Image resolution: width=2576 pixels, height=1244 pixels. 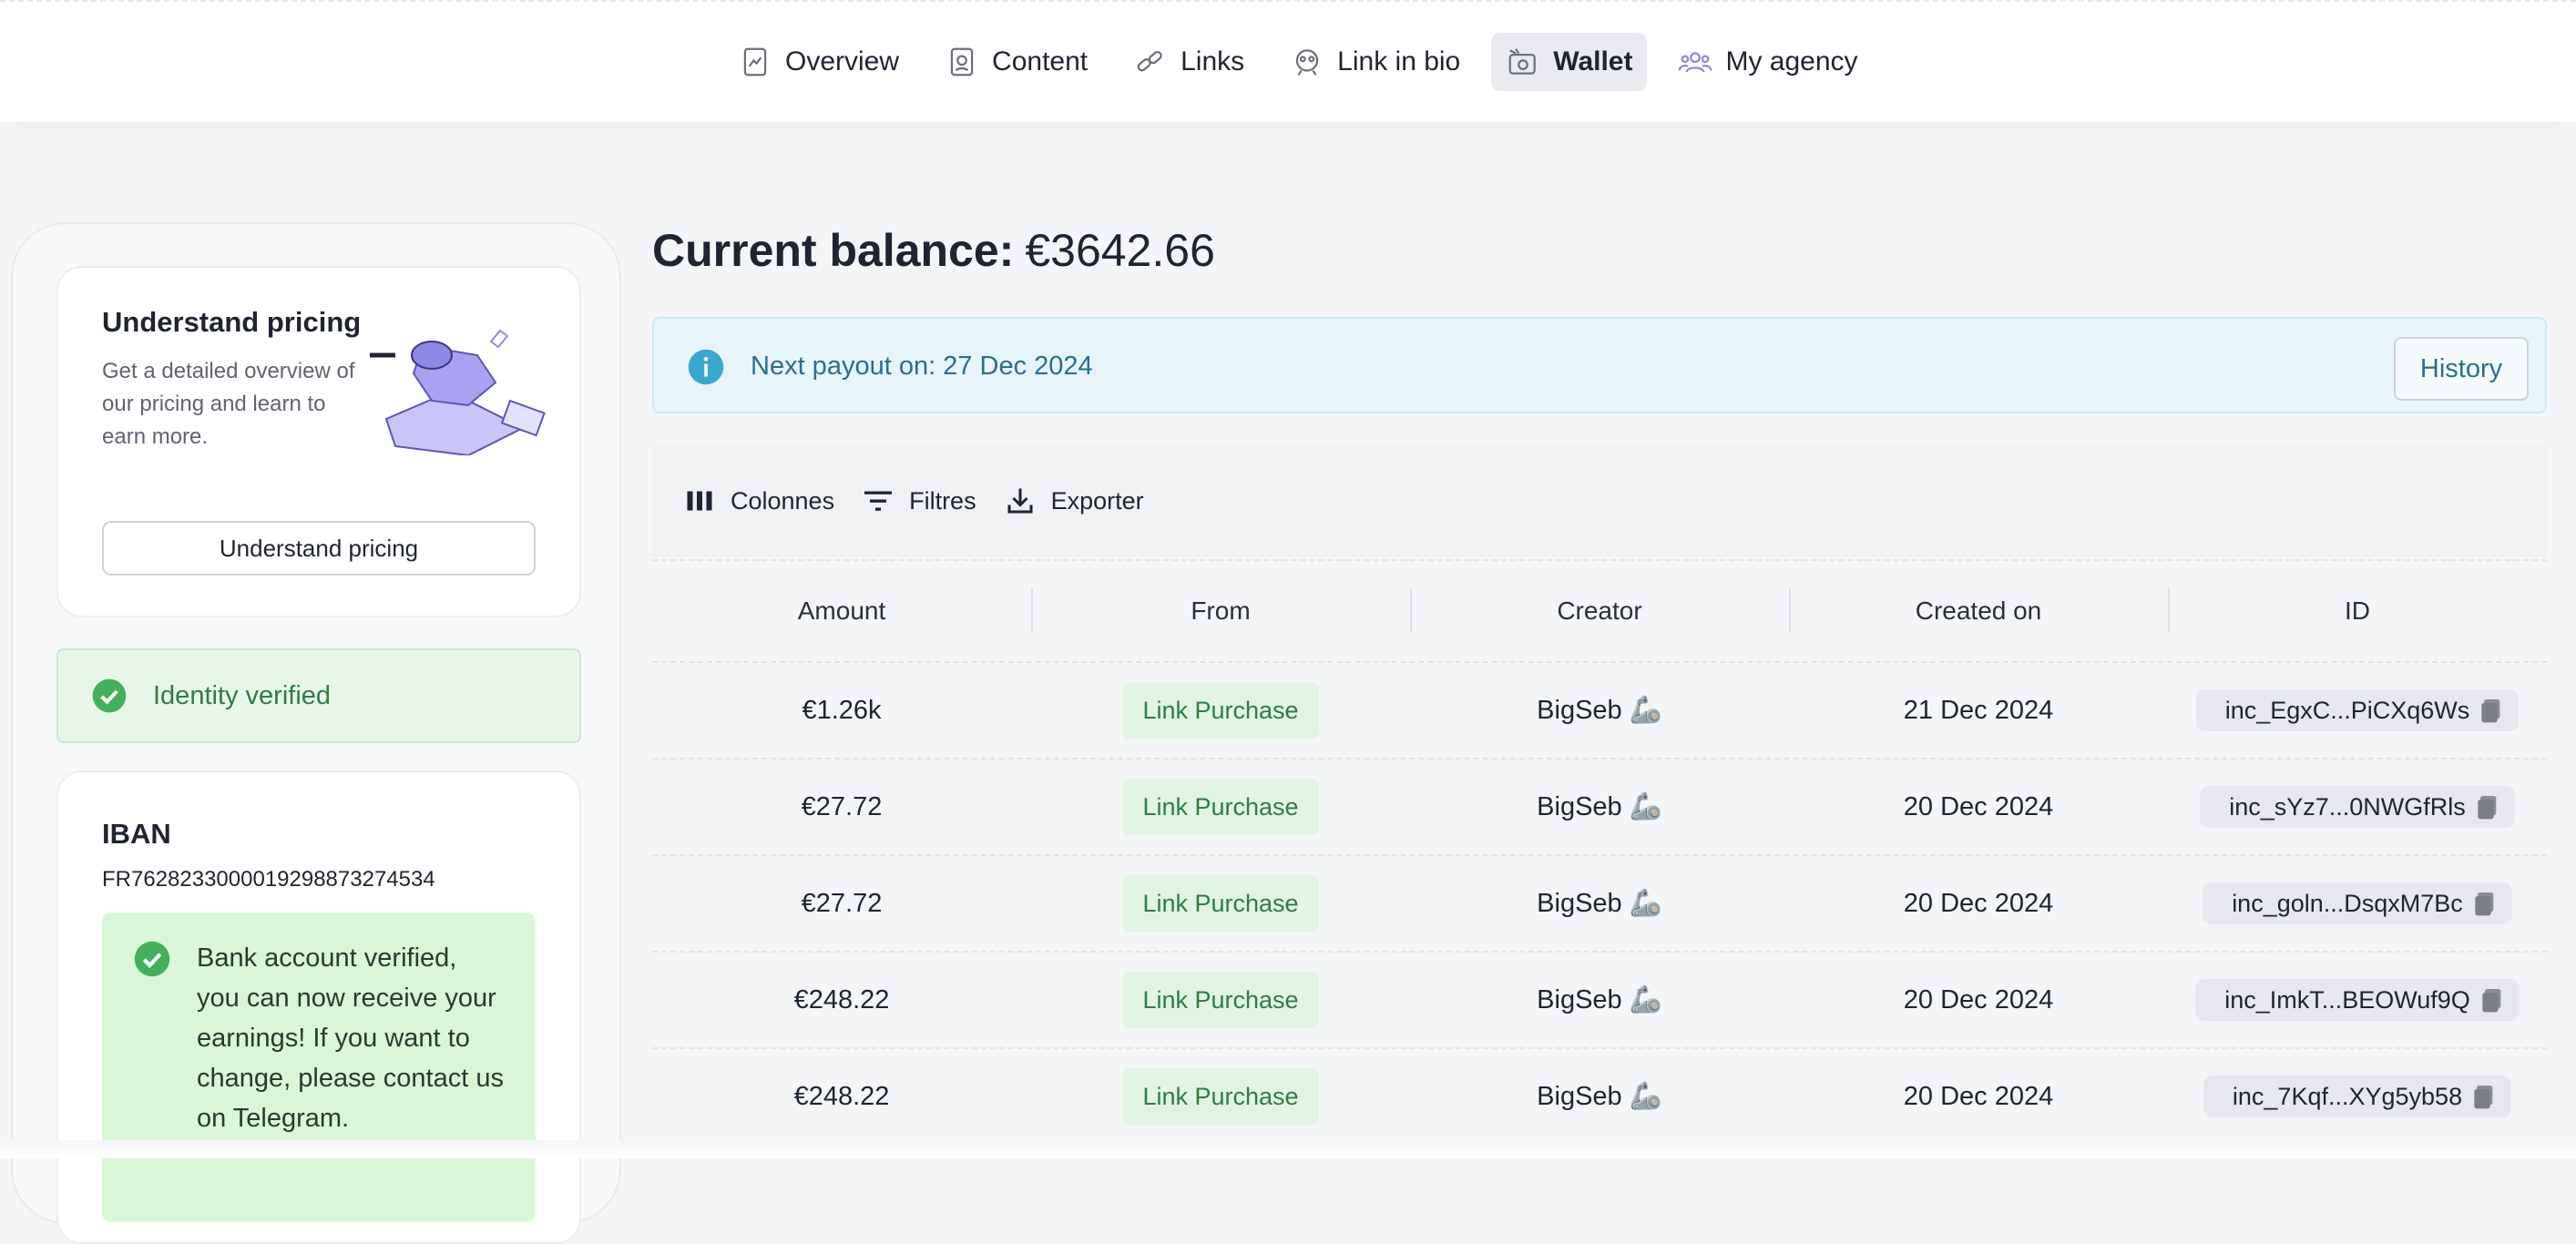 What do you see at coordinates (1149, 62) in the screenshot?
I see `link-icon` at bounding box center [1149, 62].